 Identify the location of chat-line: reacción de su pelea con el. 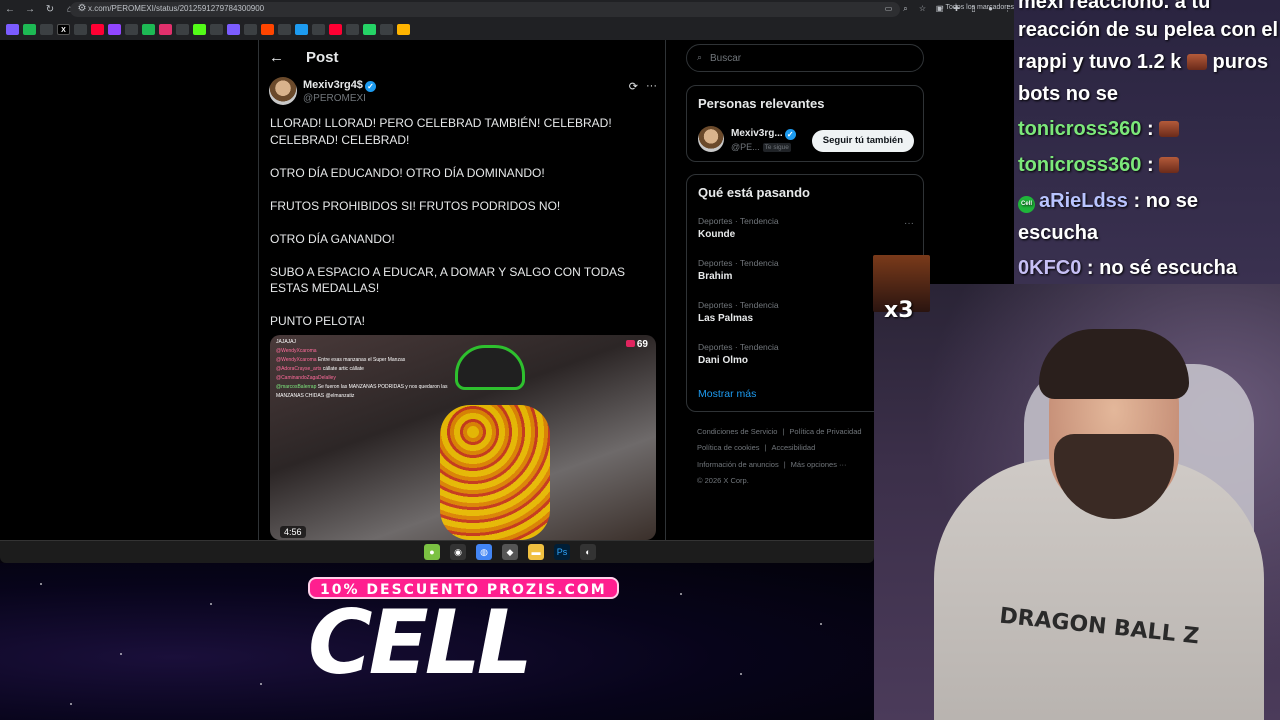
(1148, 30).